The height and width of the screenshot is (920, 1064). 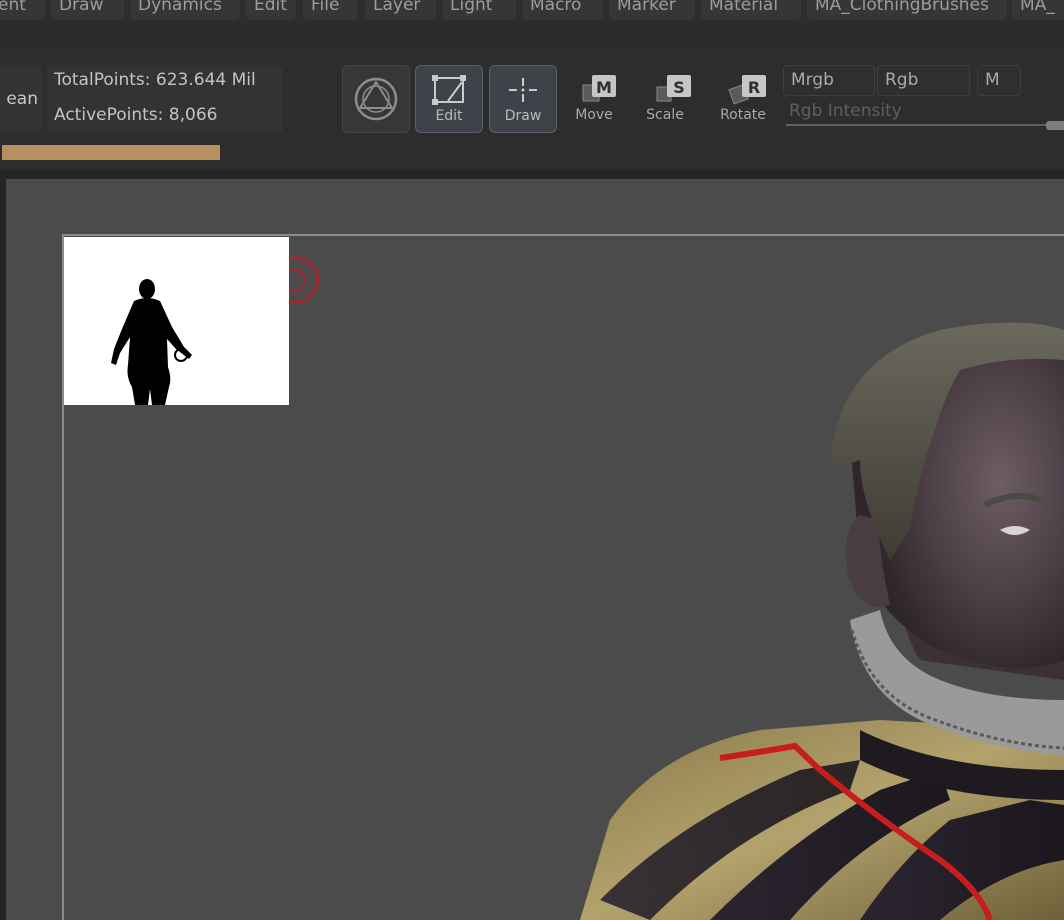 I want to click on mrgb-button: Mrgb, so click(x=829, y=80).